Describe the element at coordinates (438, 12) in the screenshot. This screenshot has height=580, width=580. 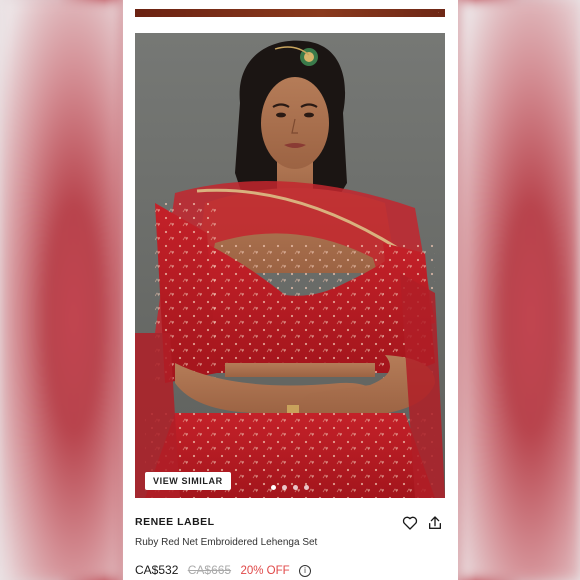
I see `previous-image-watermark: ·` at that location.